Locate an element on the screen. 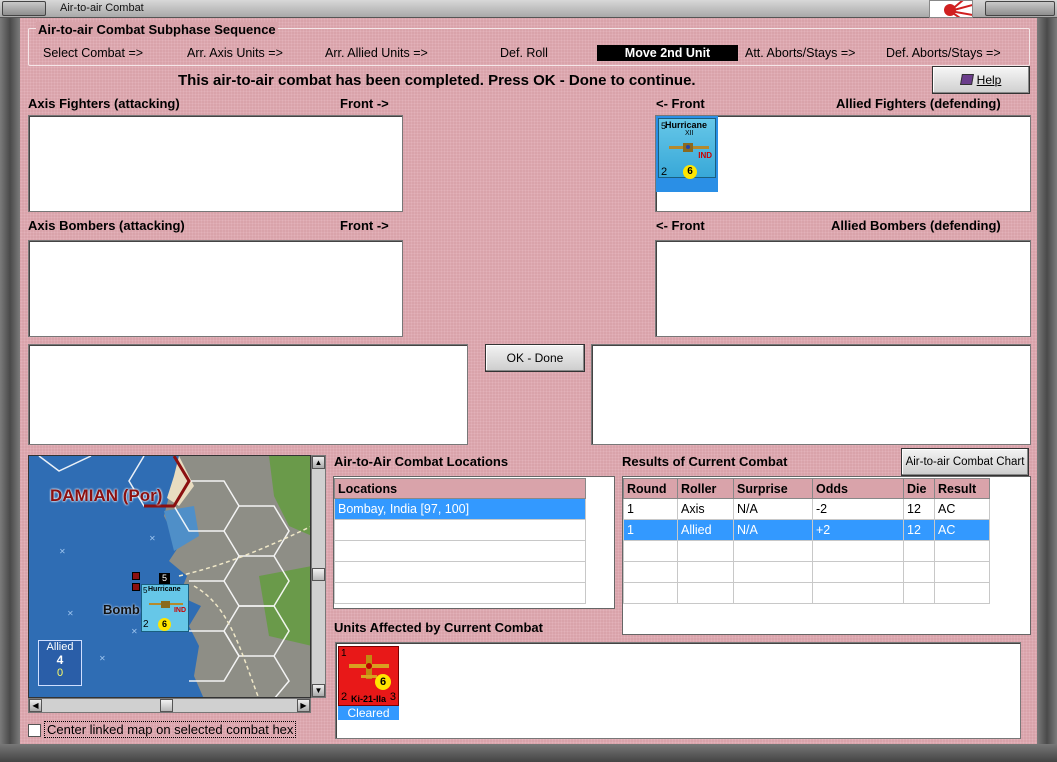  window-controls-button is located at coordinates (1020, 8).